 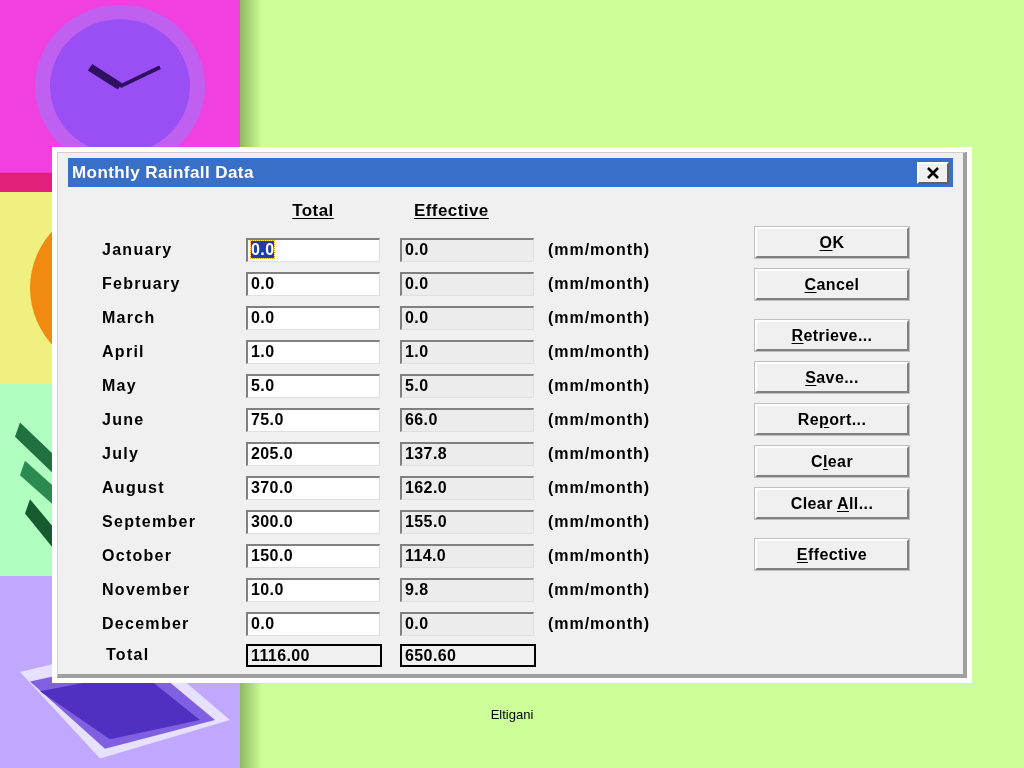 I want to click on column-header: Total, so click(x=313, y=211).